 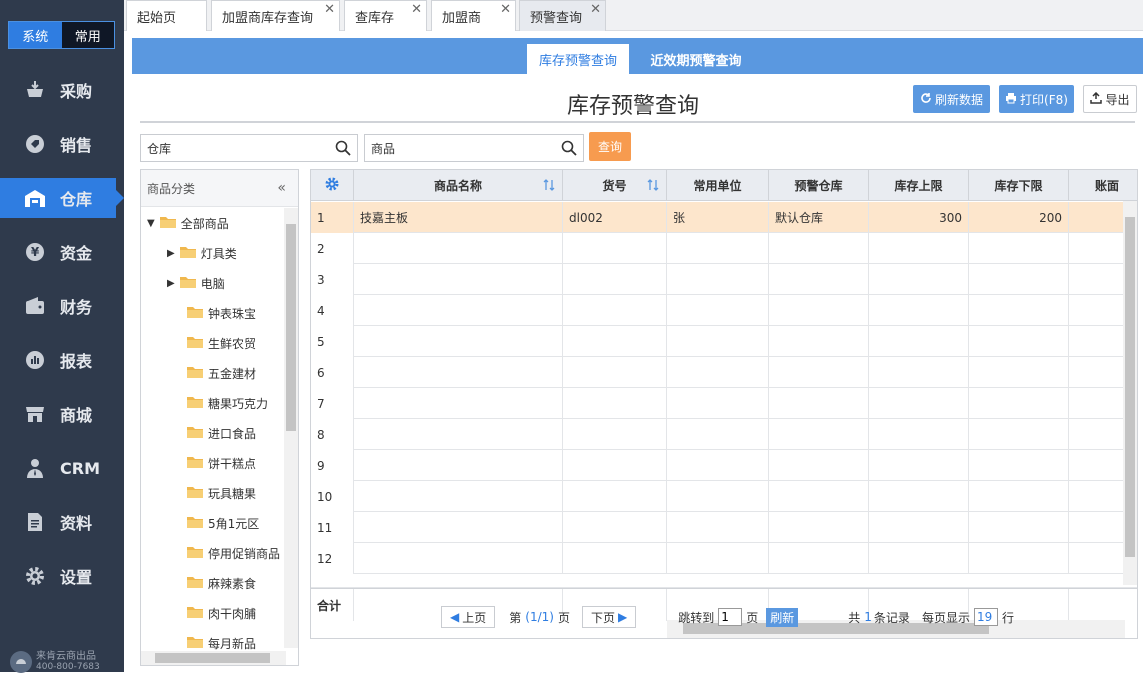 What do you see at coordinates (718, 185) in the screenshot?
I see `column-header-unit: 常用单位` at bounding box center [718, 185].